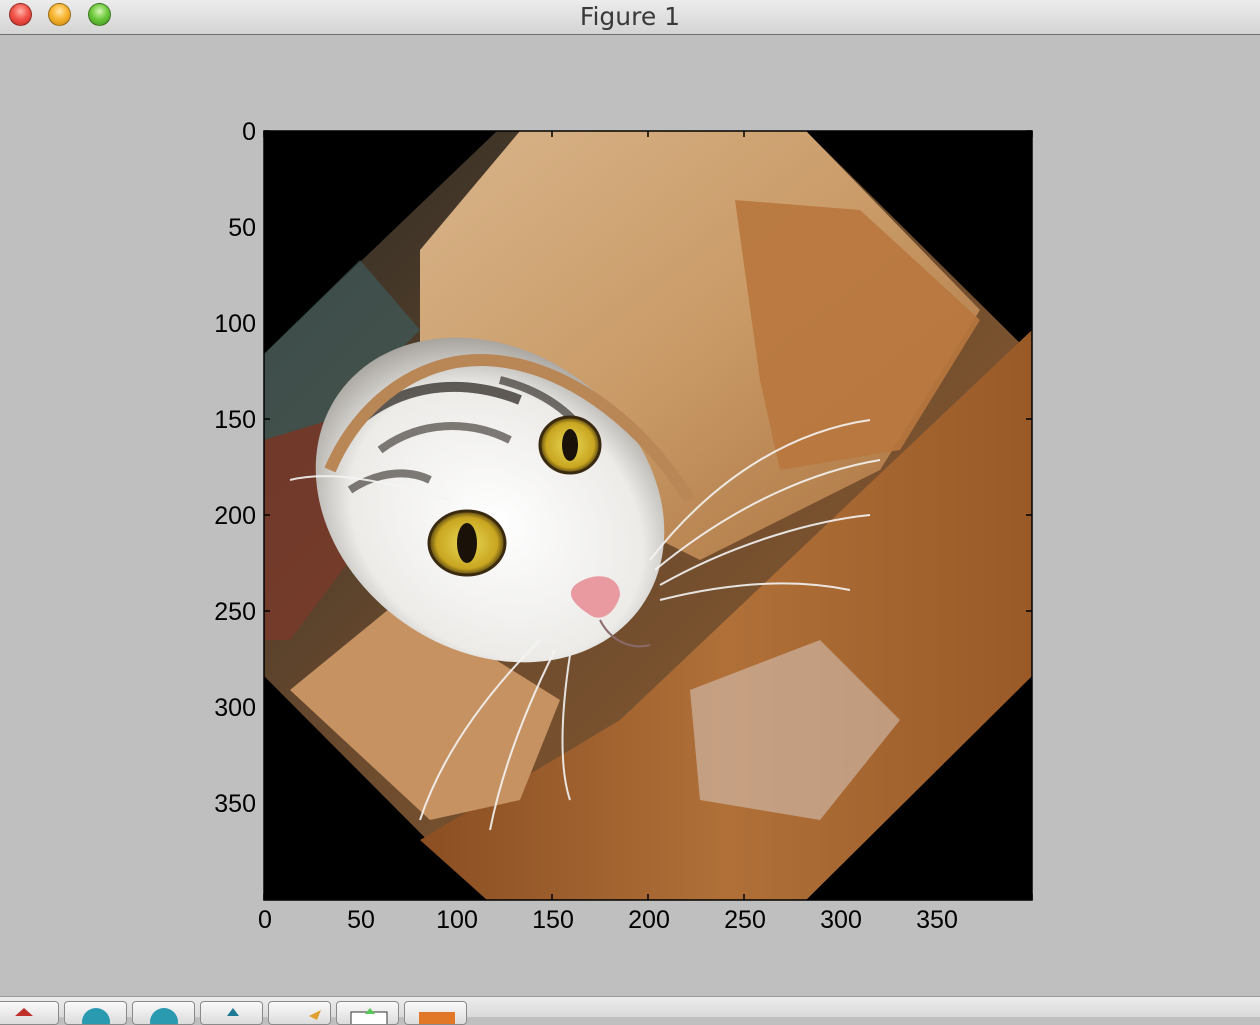 The image size is (1260, 1025). What do you see at coordinates (649, 920) in the screenshot?
I see `x-tick-label: 200` at bounding box center [649, 920].